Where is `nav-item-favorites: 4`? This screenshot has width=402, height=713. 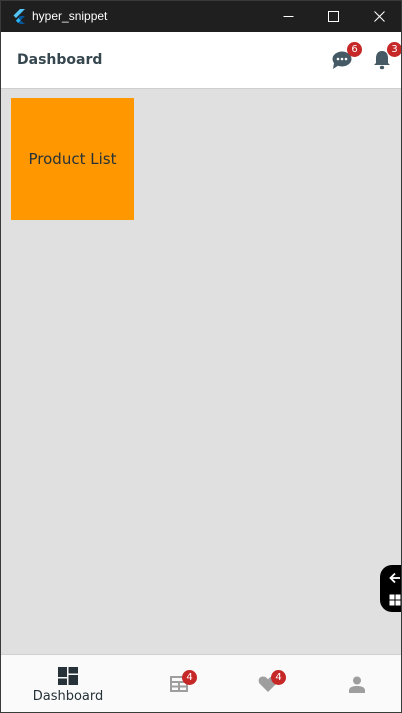
nav-item-favorites: 4 is located at coordinates (268, 683).